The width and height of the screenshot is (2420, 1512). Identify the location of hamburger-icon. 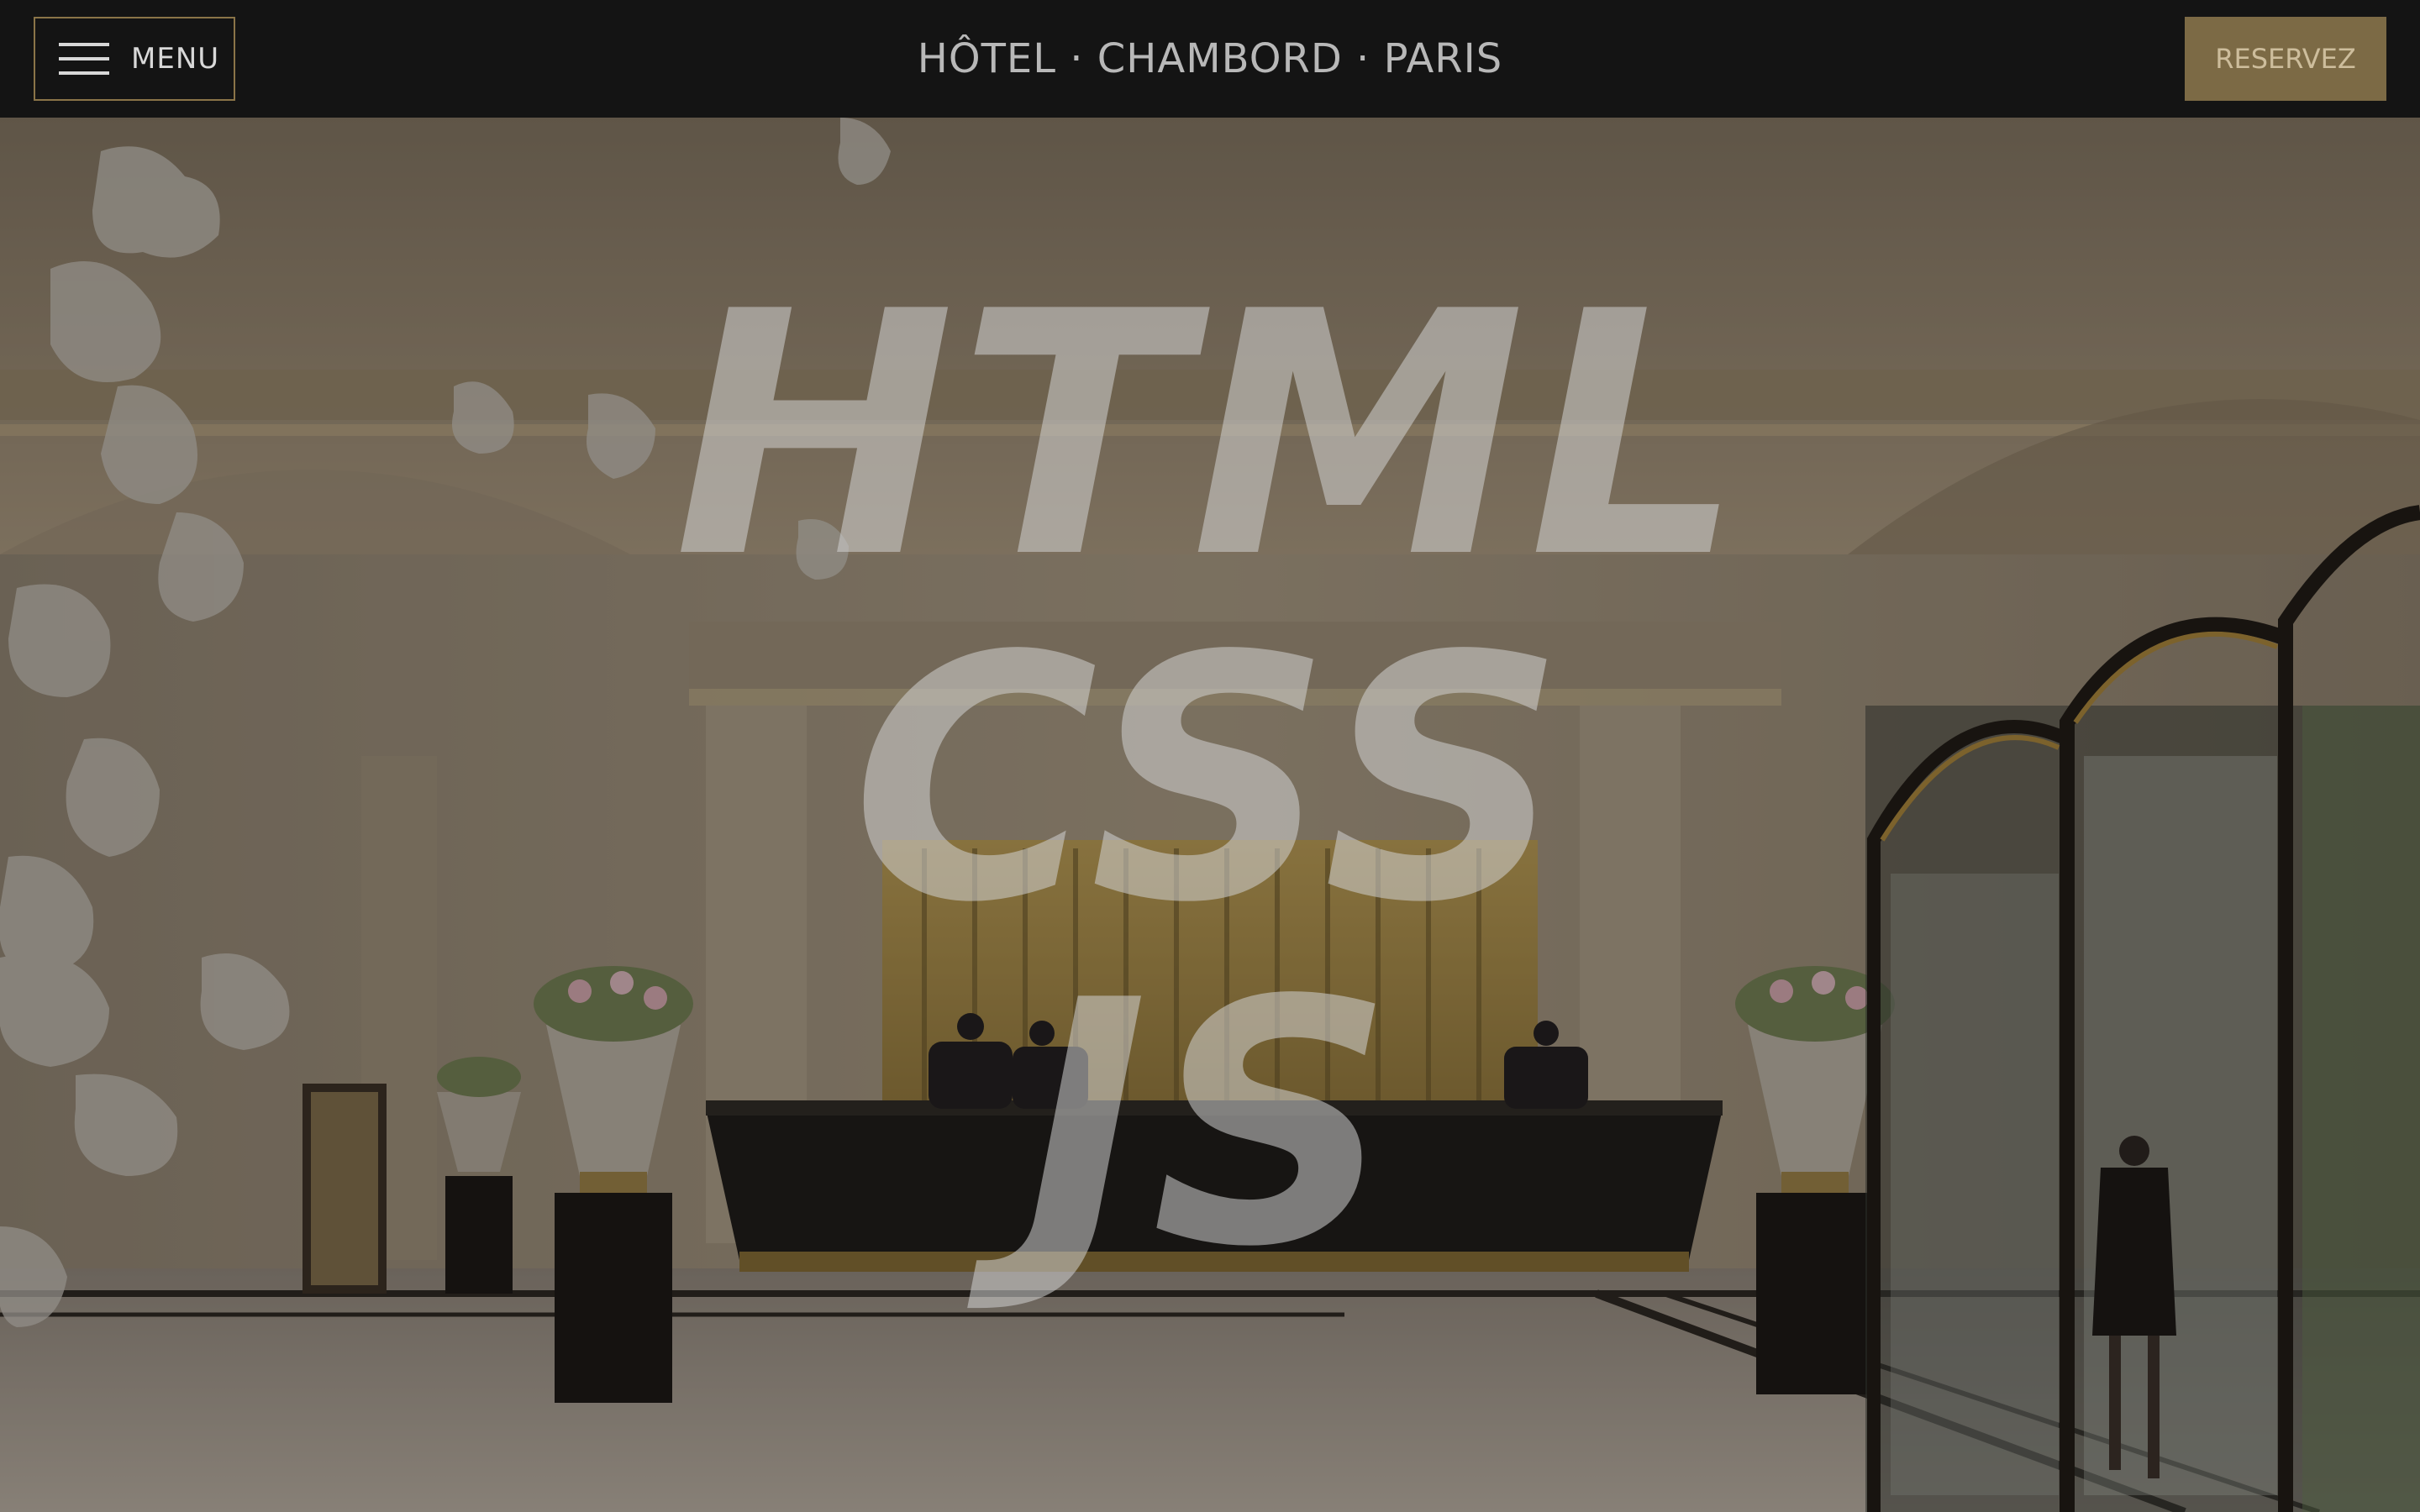
(84, 59).